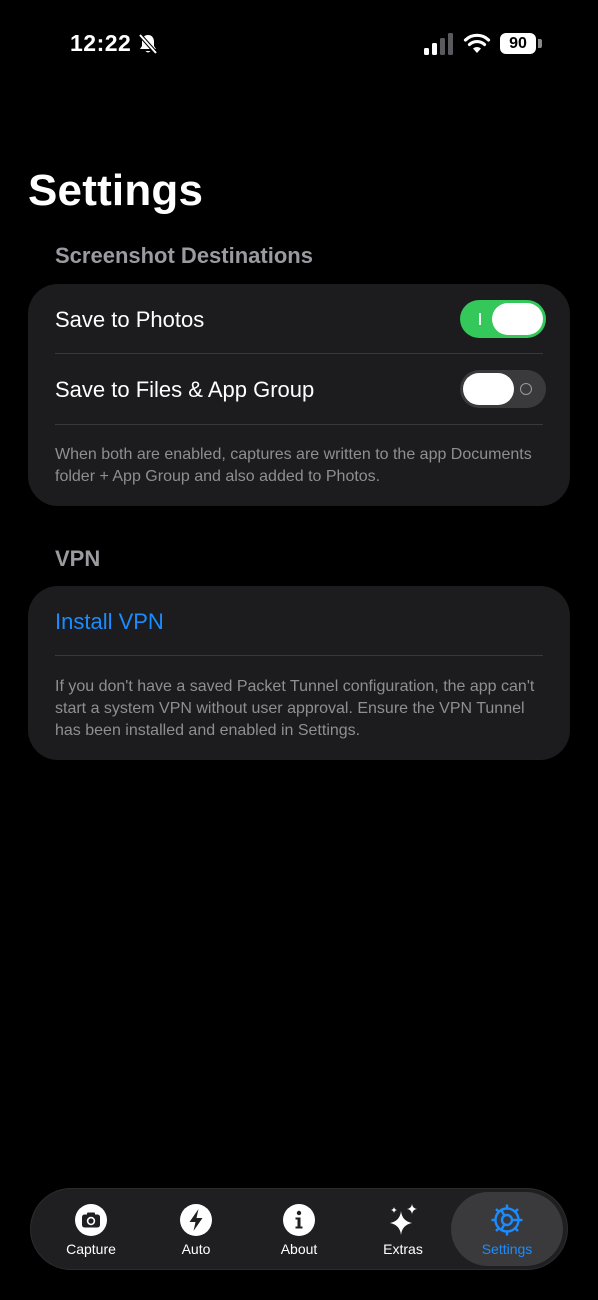 Image resolution: width=598 pixels, height=1300 pixels. Describe the element at coordinates (116, 190) in the screenshot. I see `page-title: Settings` at that location.